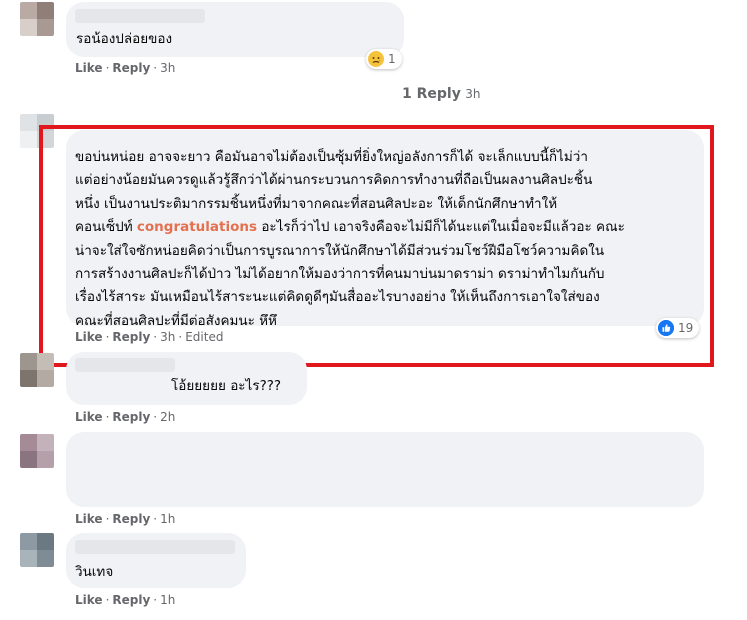 The image size is (747, 620). I want to click on view-replies-label: 1 Reply, so click(431, 94).